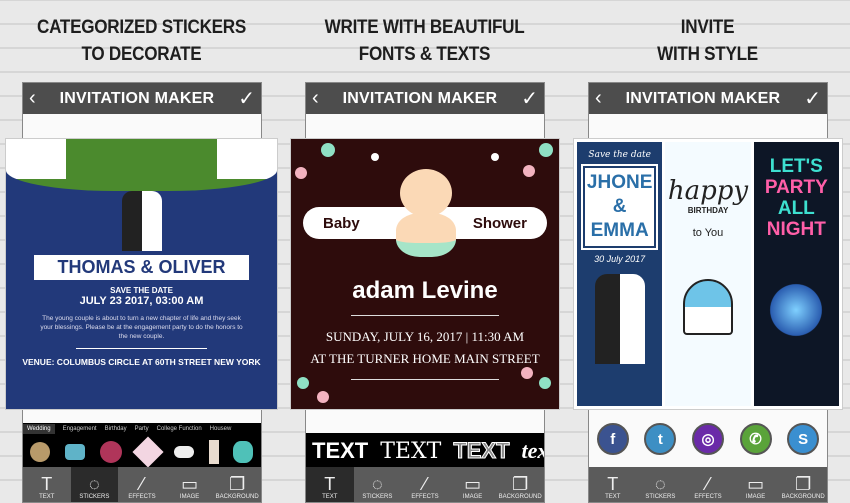 Image resolution: width=850 pixels, height=503 pixels. Describe the element at coordinates (612, 439) in the screenshot. I see `facebook-icon: f` at that location.